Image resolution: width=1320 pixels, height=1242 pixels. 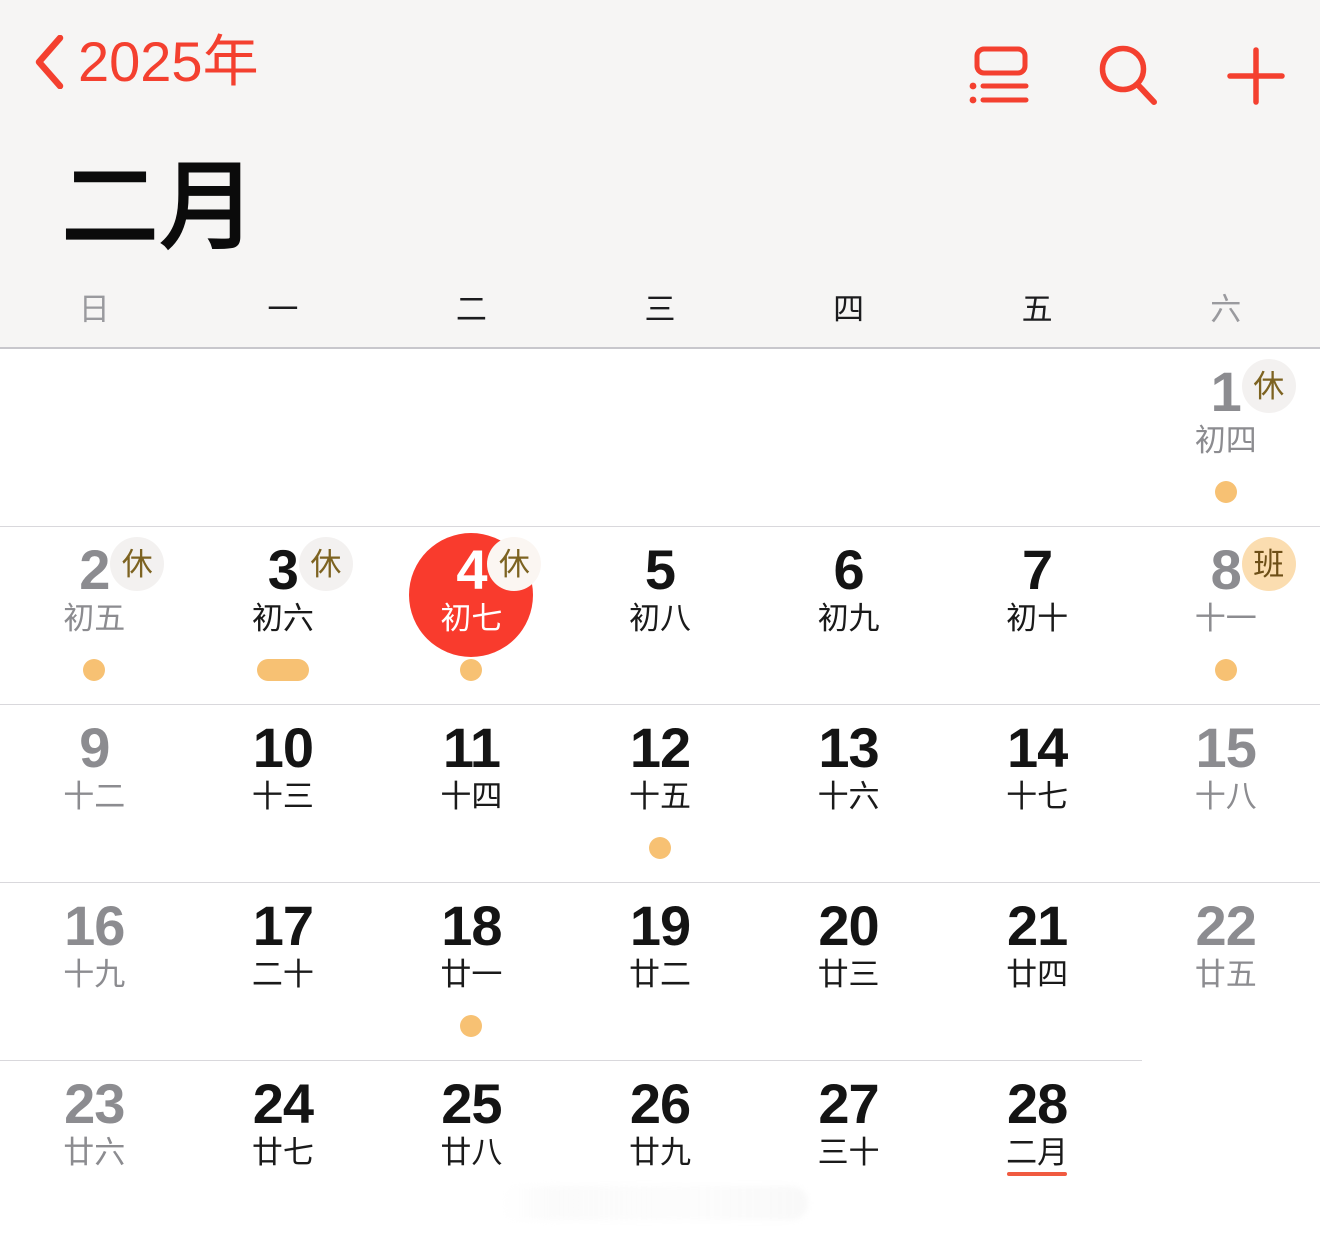 I want to click on event-dot-indicator, so click(x=471, y=1026).